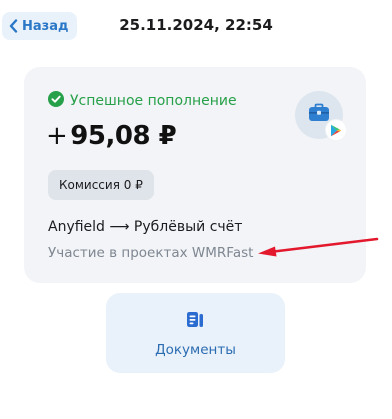  I want to click on transfer-route: Anyfield ⟶ Рублёвый счёт, so click(145, 227).